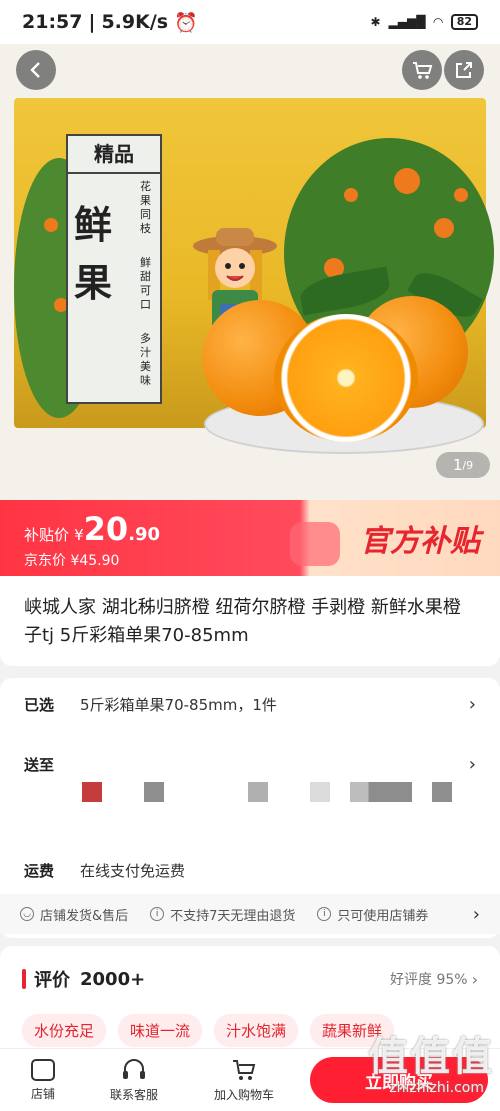 This screenshot has height=1111, width=500. I want to click on battery-indicator: 82, so click(464, 22).